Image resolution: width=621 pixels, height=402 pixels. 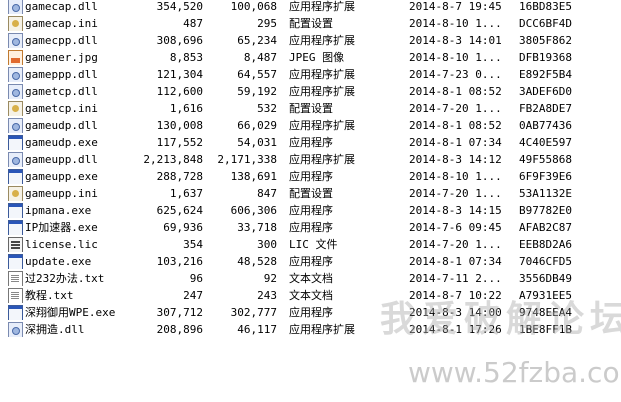 I want to click on watermark-url: www.52fzba.com, so click(x=514, y=372).